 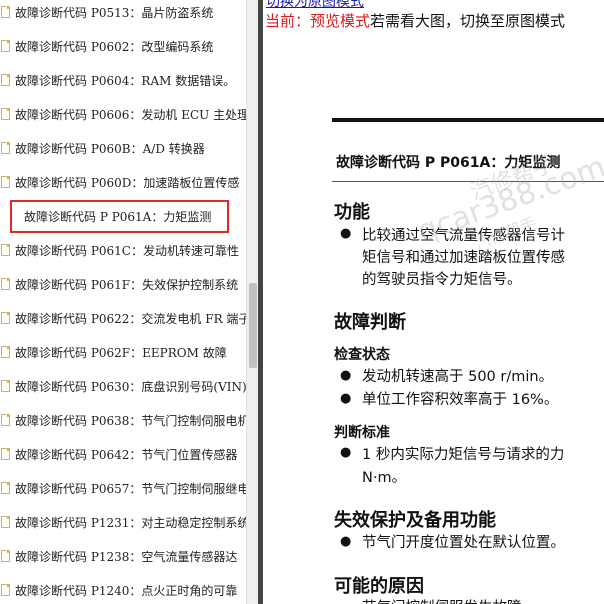 I want to click on tree-item-label: 故障诊断代码 P0657：节气门控制伺服继电, so click(x=130, y=488).